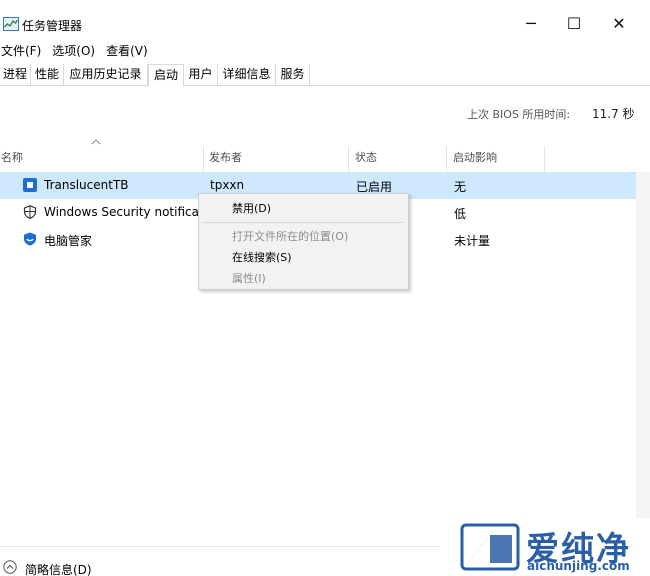 The height and width of the screenshot is (576, 650). I want to click on shield-icon, so click(30, 212).